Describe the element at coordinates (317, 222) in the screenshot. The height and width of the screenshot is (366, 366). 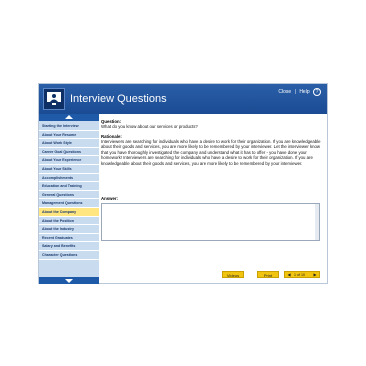
I see `answer-scrollbar` at that location.